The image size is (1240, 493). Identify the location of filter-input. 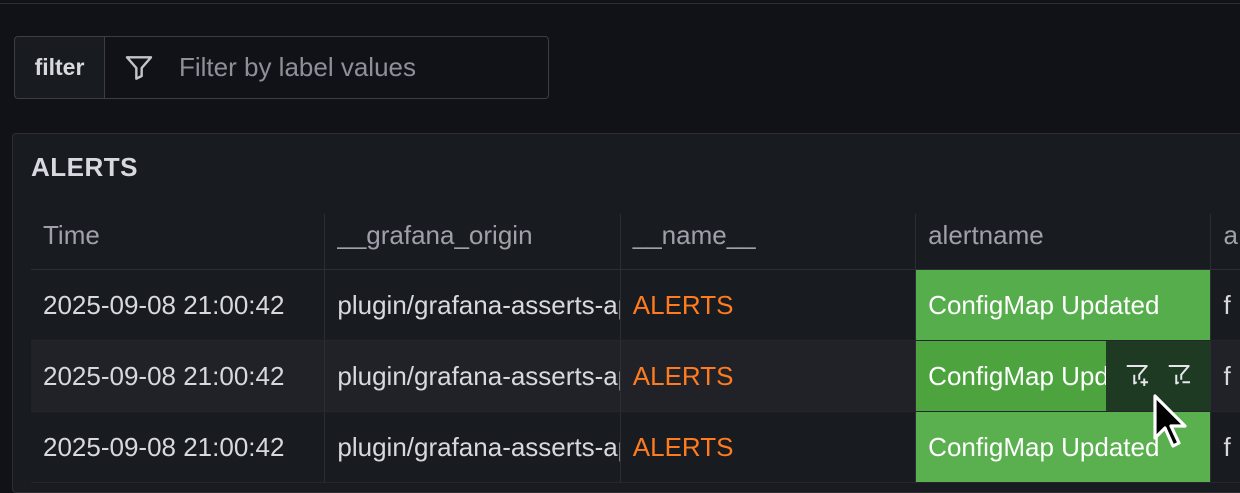
(354, 67).